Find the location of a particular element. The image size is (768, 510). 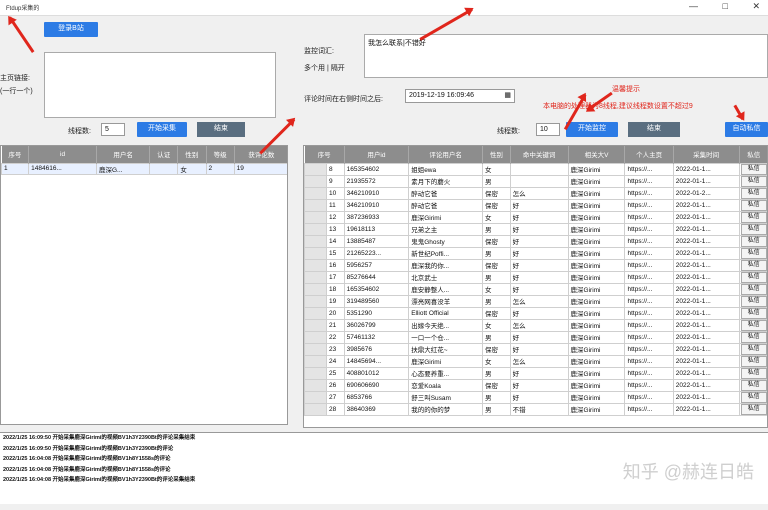

right-start-button: 开始监控 is located at coordinates (592, 129).